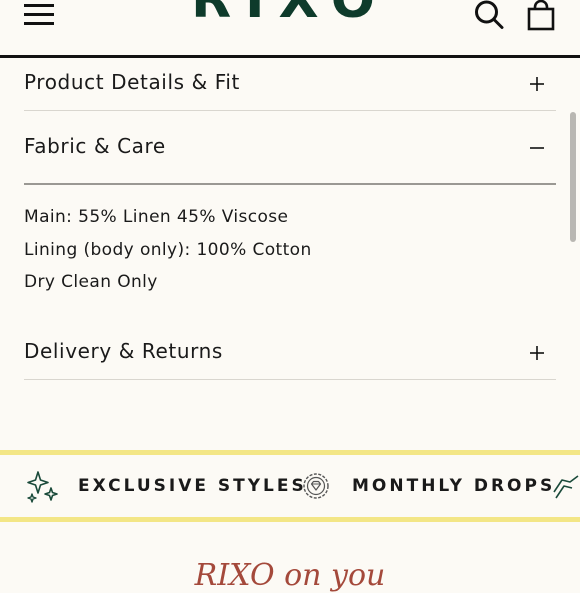 This screenshot has width=580, height=593. What do you see at coordinates (91, 282) in the screenshot?
I see `fabric-care-text: Dry Clean Only` at bounding box center [91, 282].